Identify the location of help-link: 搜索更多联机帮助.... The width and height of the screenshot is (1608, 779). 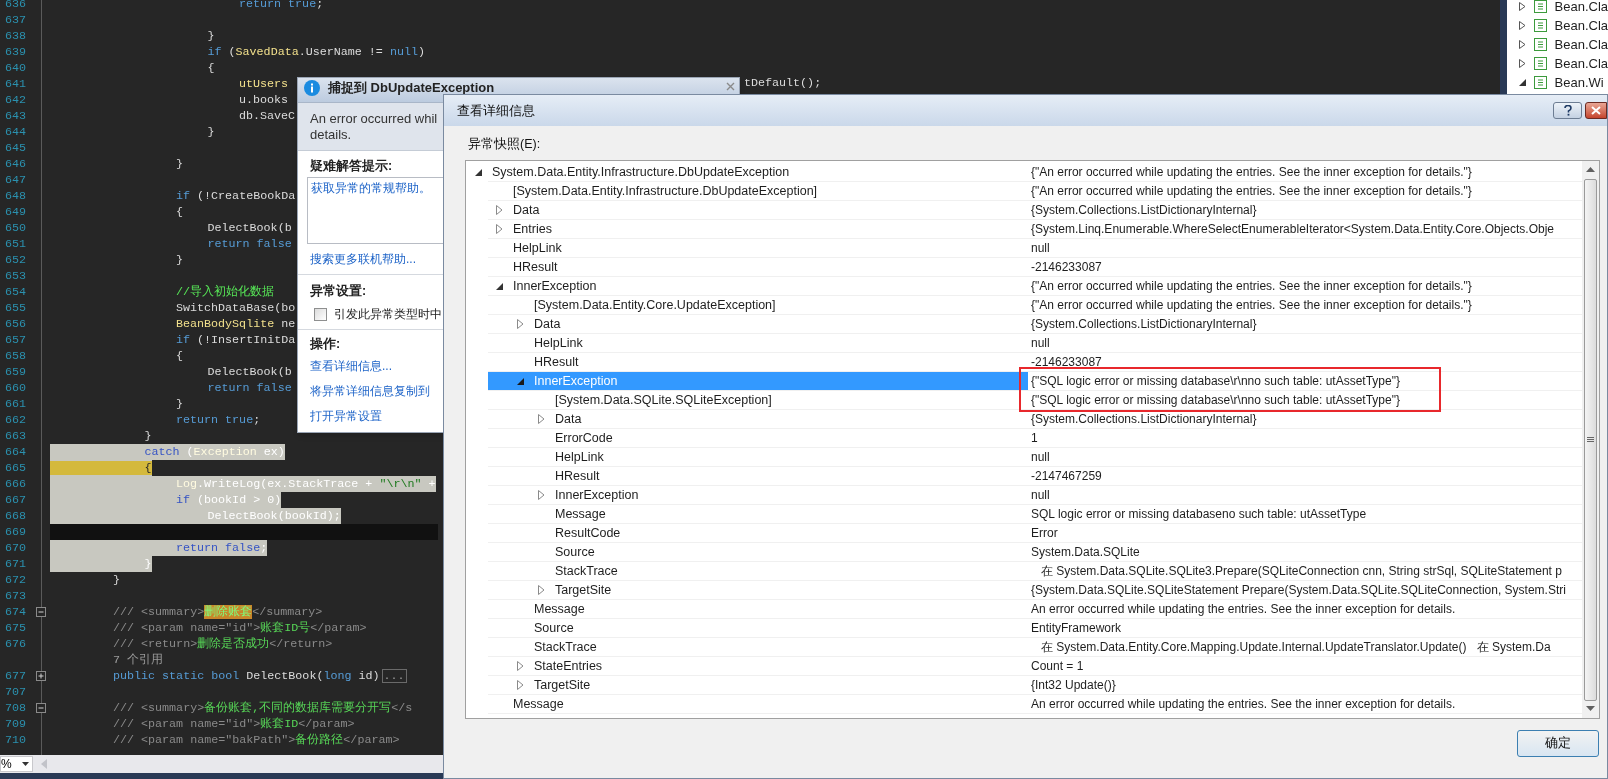
(363, 259).